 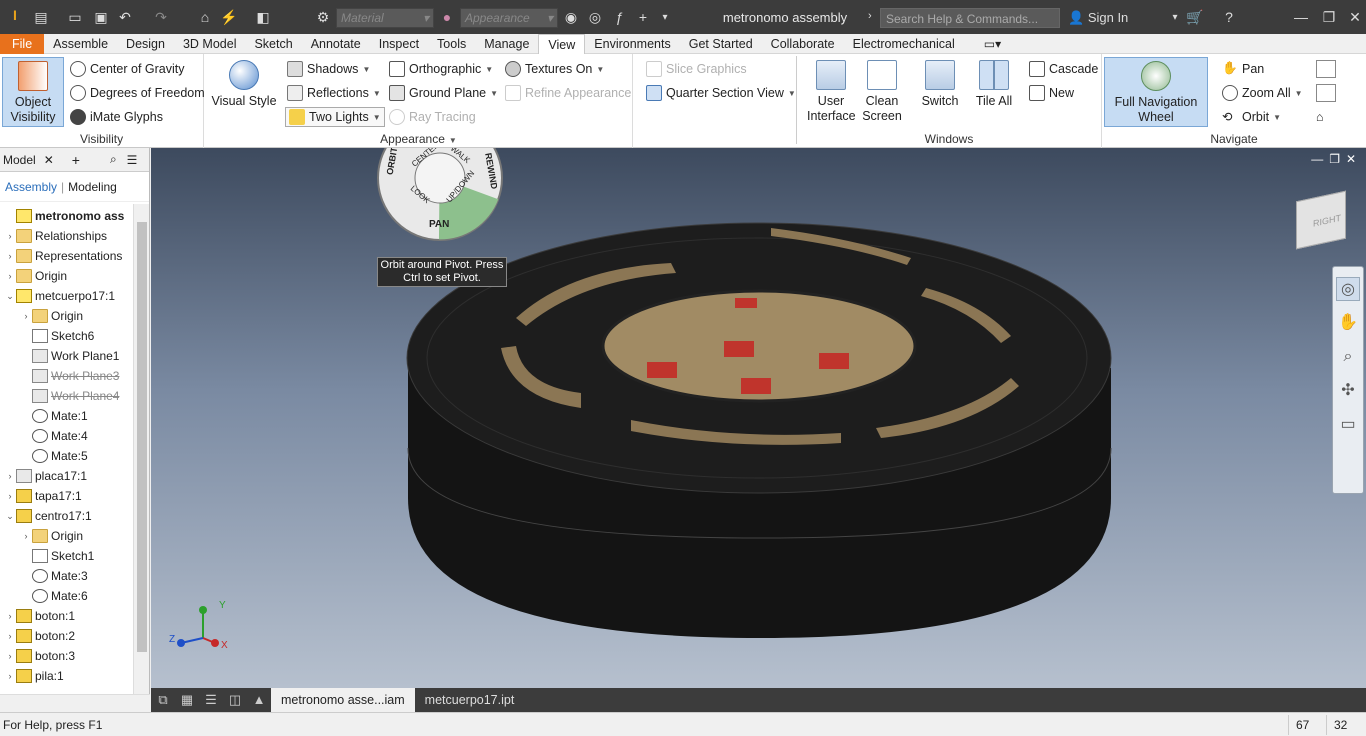 What do you see at coordinates (451, 44) in the screenshot?
I see `tab-tools: Tools` at bounding box center [451, 44].